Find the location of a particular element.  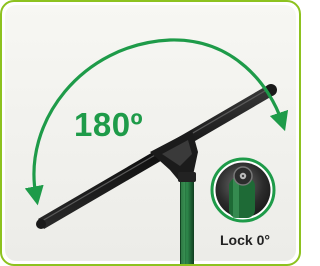

rotation-angle-label: 180º is located at coordinates (109, 124).